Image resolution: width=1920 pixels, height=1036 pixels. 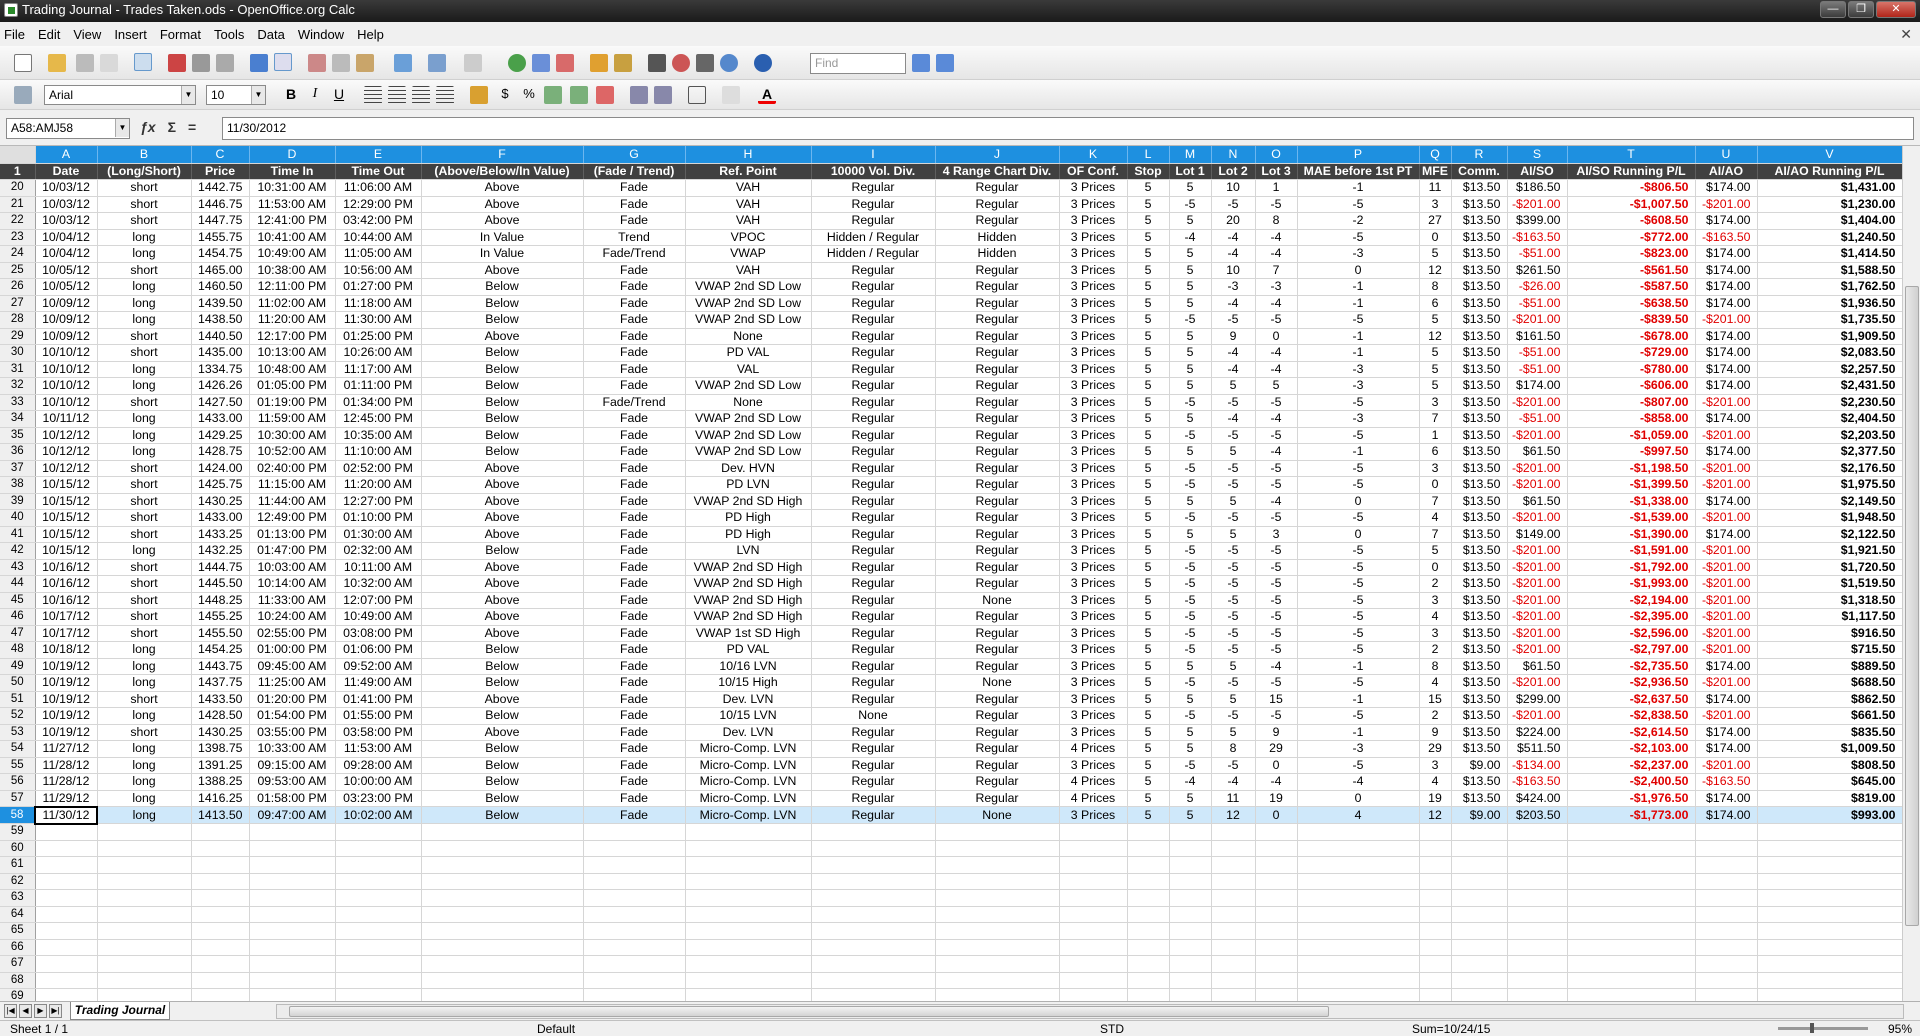 I want to click on table-cell: -$201.00, so click(x=1726, y=683).